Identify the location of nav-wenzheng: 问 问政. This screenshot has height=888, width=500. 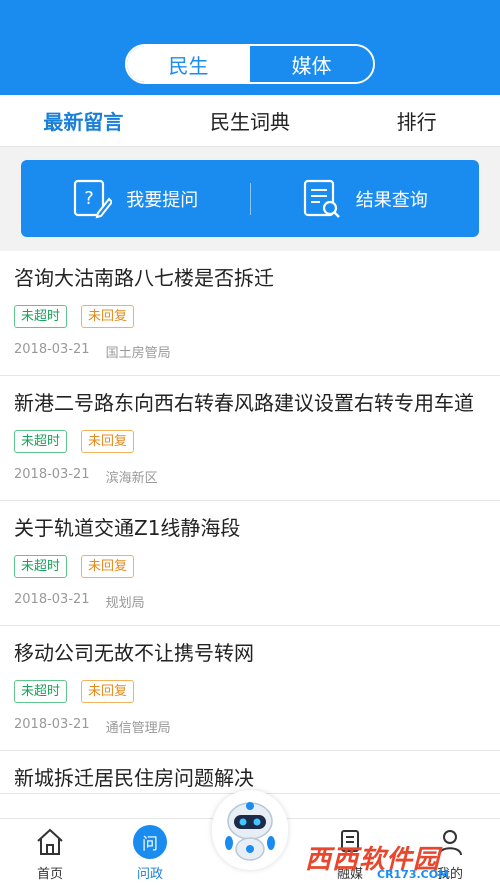
(150, 853).